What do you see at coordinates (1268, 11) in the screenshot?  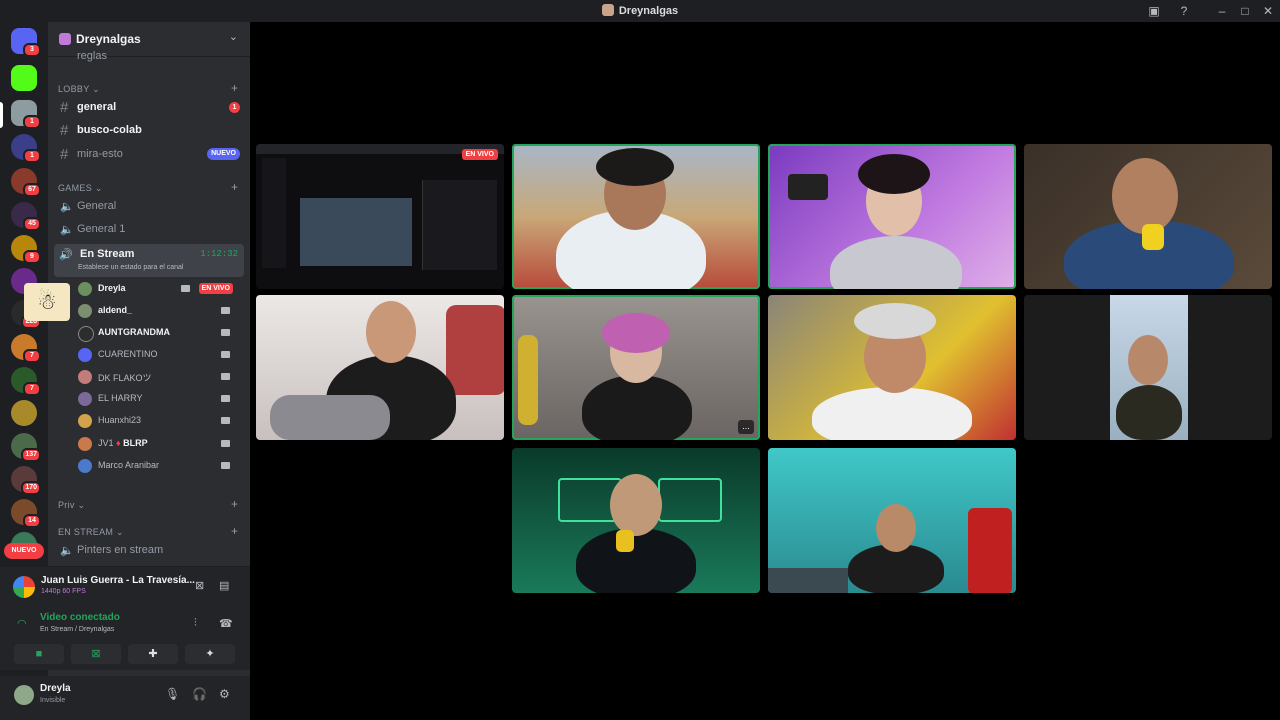 I see `close-icon: ✕` at bounding box center [1268, 11].